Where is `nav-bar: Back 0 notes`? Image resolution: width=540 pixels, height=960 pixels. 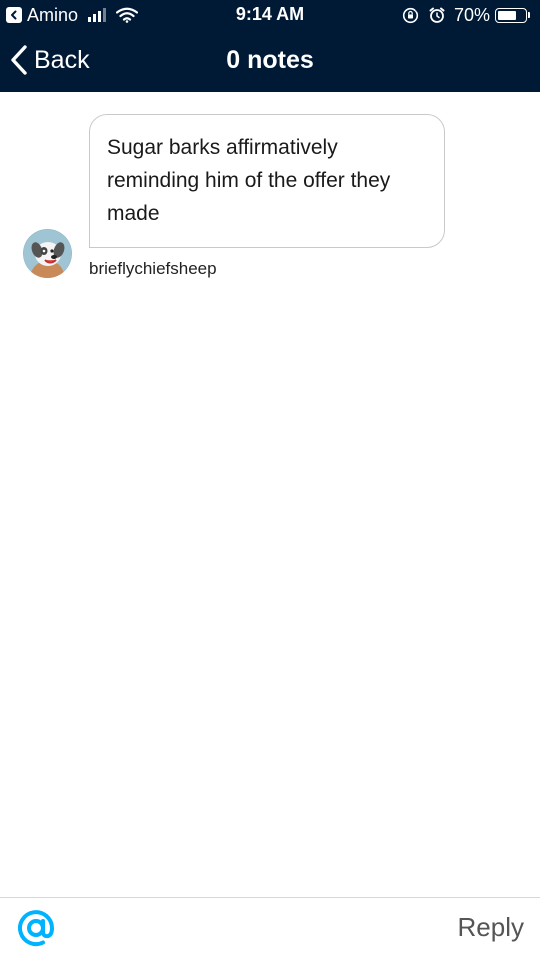
nav-bar: Back 0 notes is located at coordinates (270, 61).